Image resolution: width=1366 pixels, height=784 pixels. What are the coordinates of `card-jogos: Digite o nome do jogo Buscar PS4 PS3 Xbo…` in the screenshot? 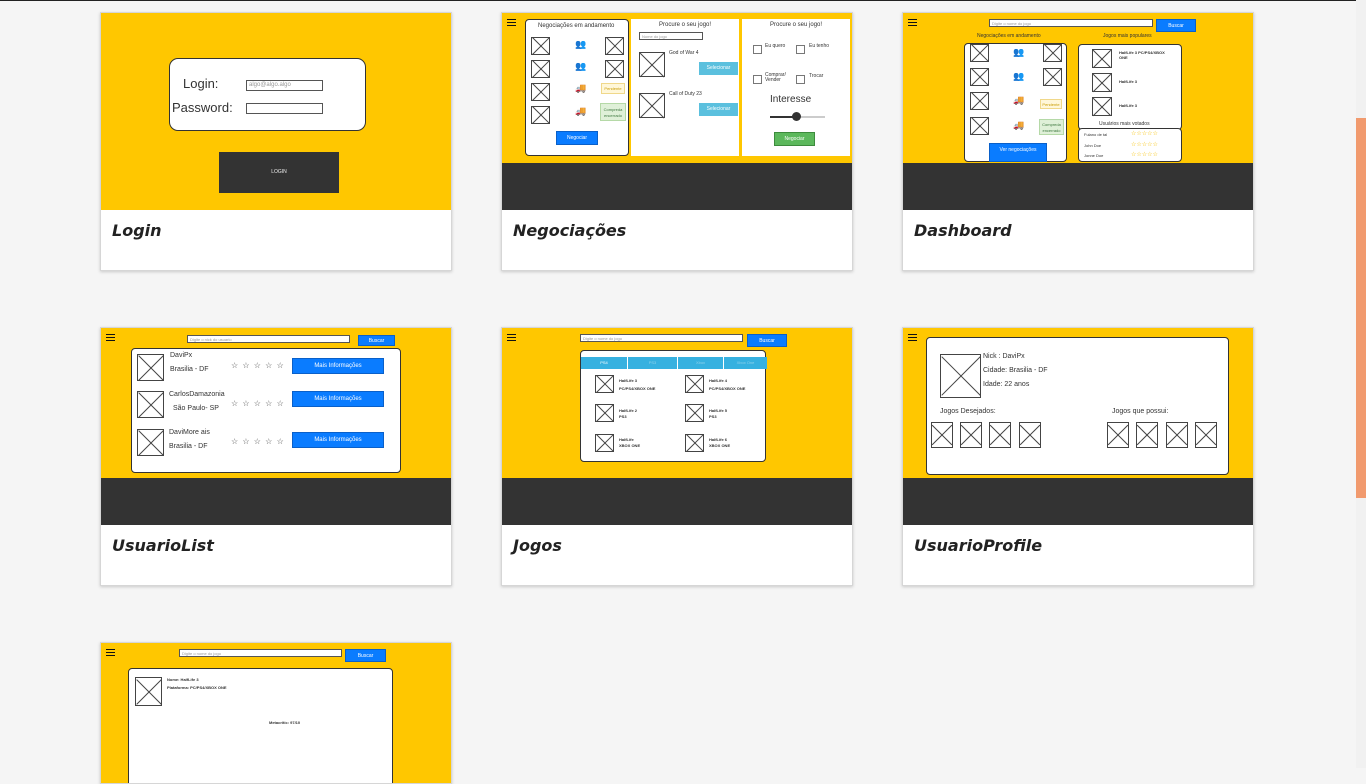 It's located at (677, 456).